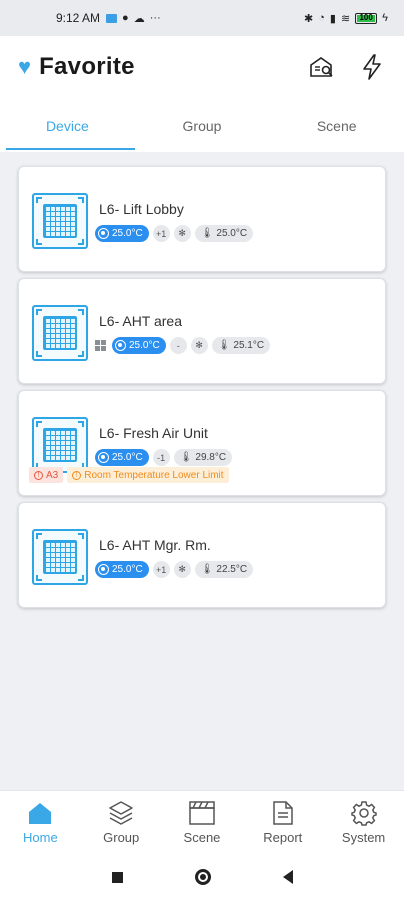  What do you see at coordinates (202, 555) in the screenshot?
I see `device-card: L6- AHT Mgr. Rm. 25.0°C +1 ✻ 🌡 22.5°C` at bounding box center [202, 555].